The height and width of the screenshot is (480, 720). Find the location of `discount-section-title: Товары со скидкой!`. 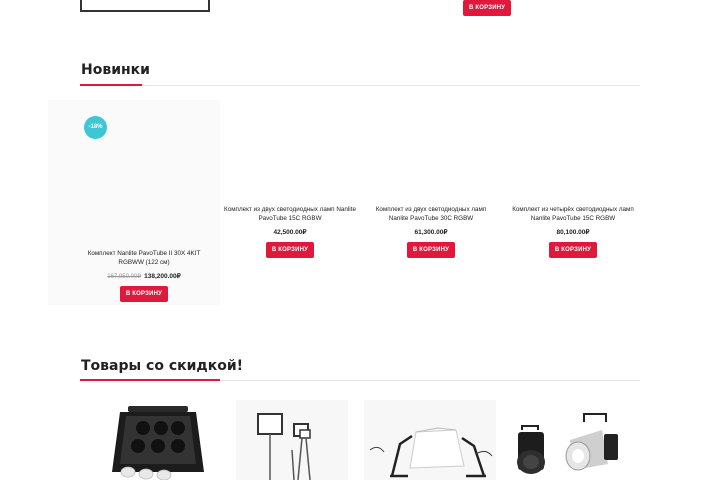

discount-section-title: Товары со скидкой! is located at coordinates (162, 366).